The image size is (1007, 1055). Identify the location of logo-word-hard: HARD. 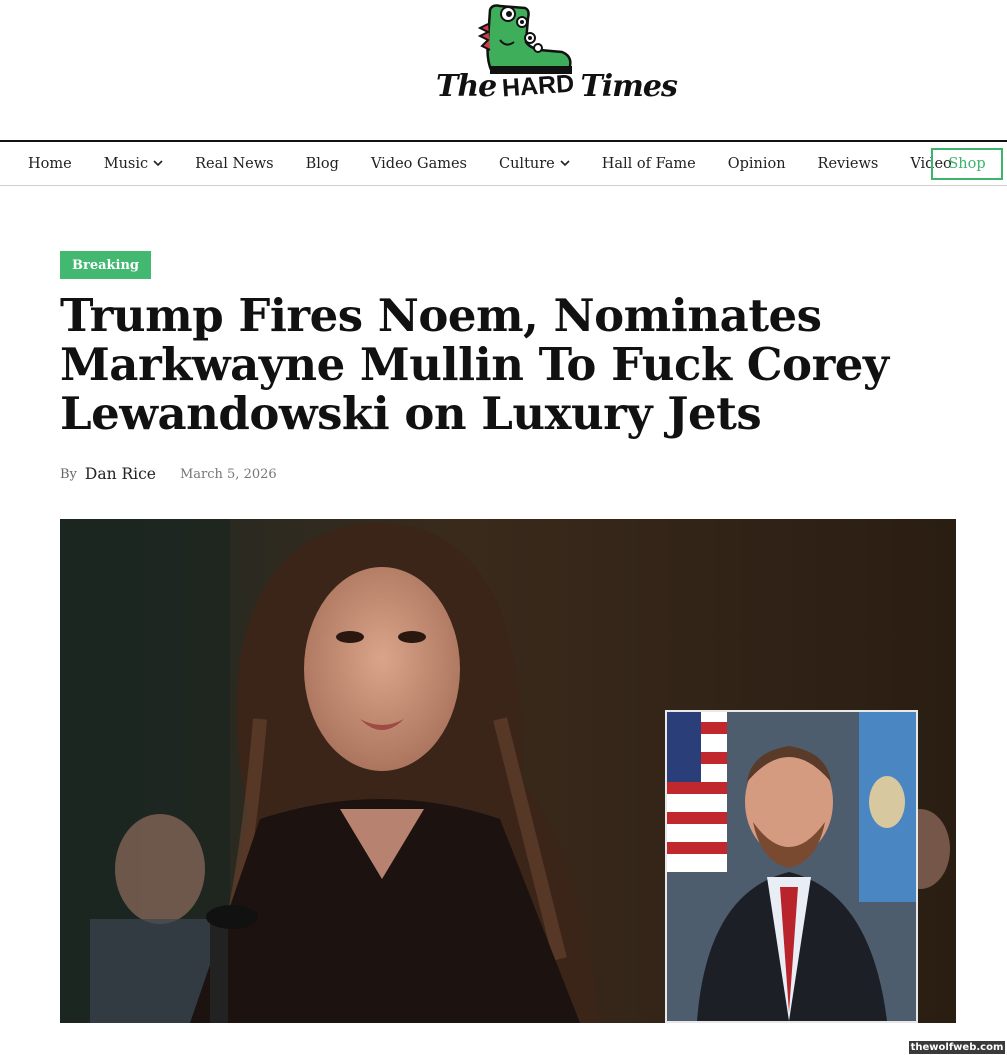
(538, 85).